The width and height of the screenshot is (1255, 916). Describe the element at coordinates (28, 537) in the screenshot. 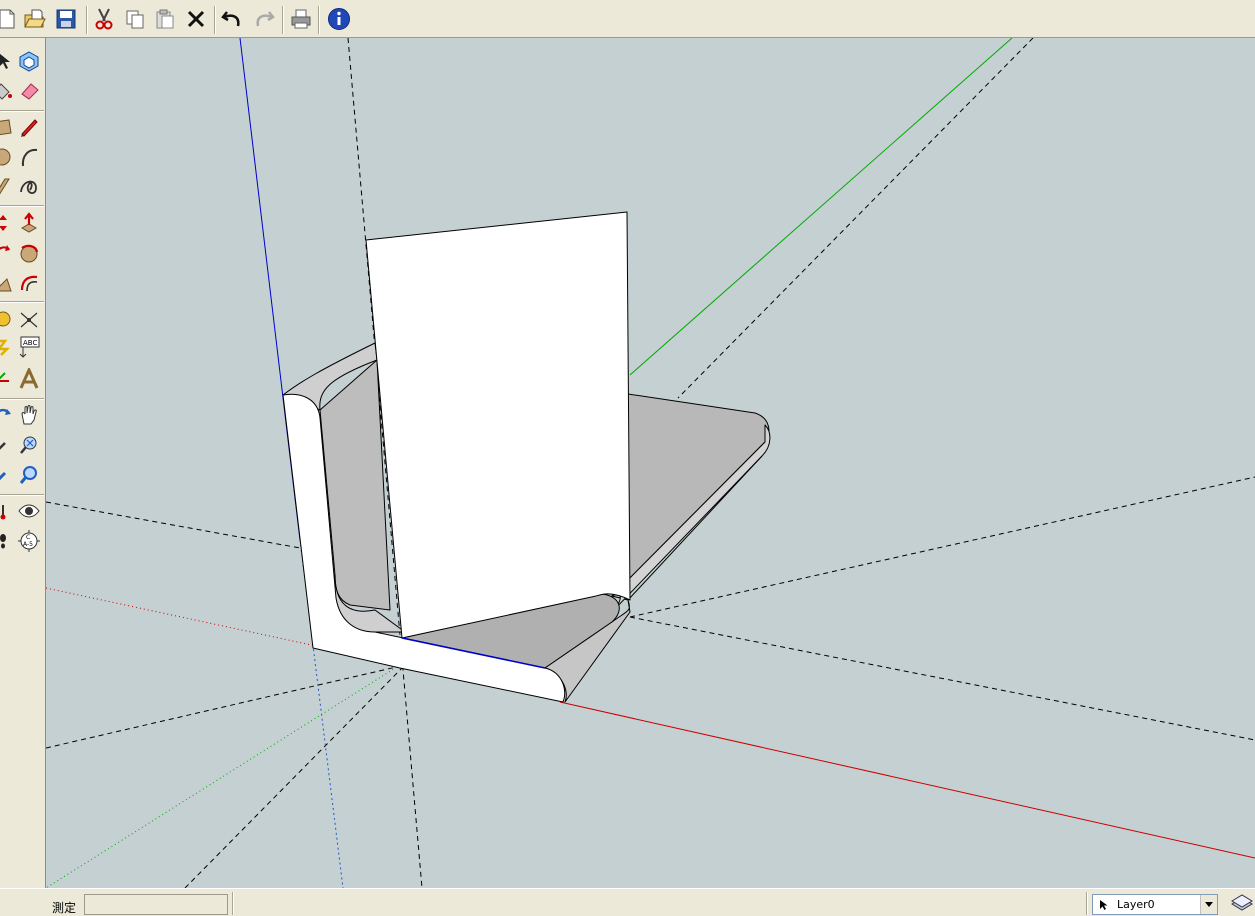

I see `svg-text: C` at that location.